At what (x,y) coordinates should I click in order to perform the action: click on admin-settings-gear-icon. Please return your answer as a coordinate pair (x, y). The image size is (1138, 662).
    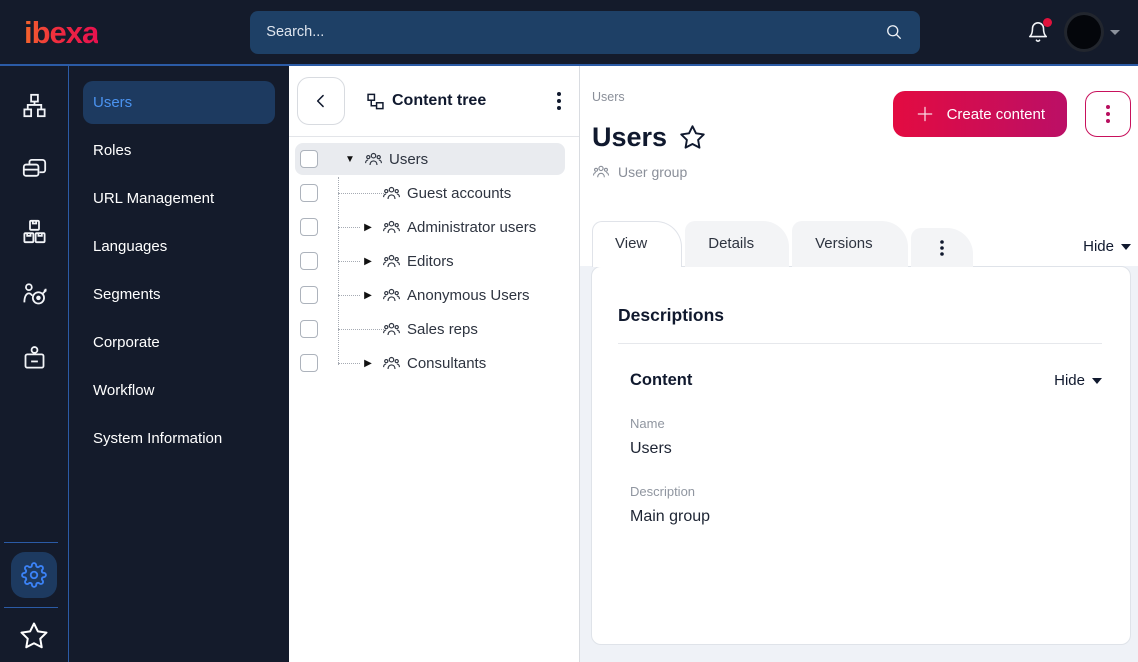
    Looking at the image, I should click on (34, 575).